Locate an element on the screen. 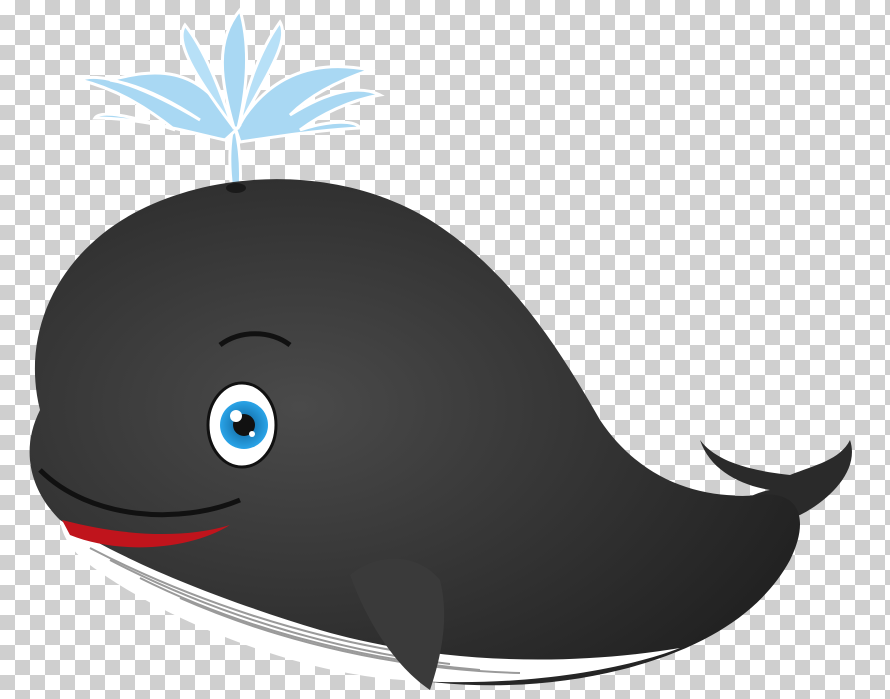 This screenshot has height=699, width=890. whale-blowhole is located at coordinates (236, 188).